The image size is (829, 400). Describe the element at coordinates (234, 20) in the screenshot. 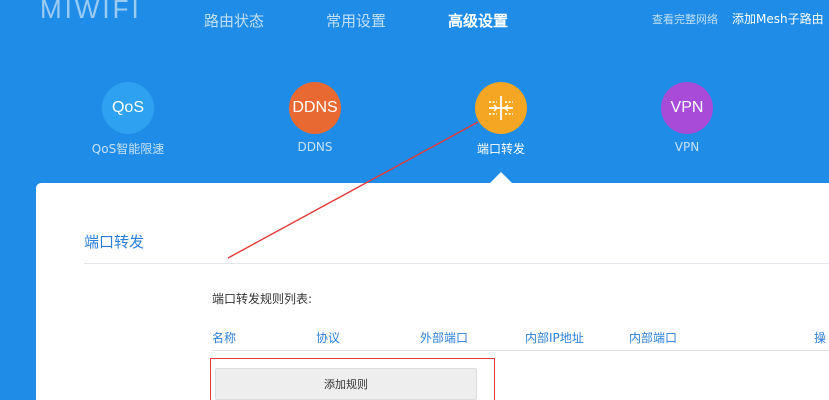

I see `nav-router-status: 路由状态` at that location.